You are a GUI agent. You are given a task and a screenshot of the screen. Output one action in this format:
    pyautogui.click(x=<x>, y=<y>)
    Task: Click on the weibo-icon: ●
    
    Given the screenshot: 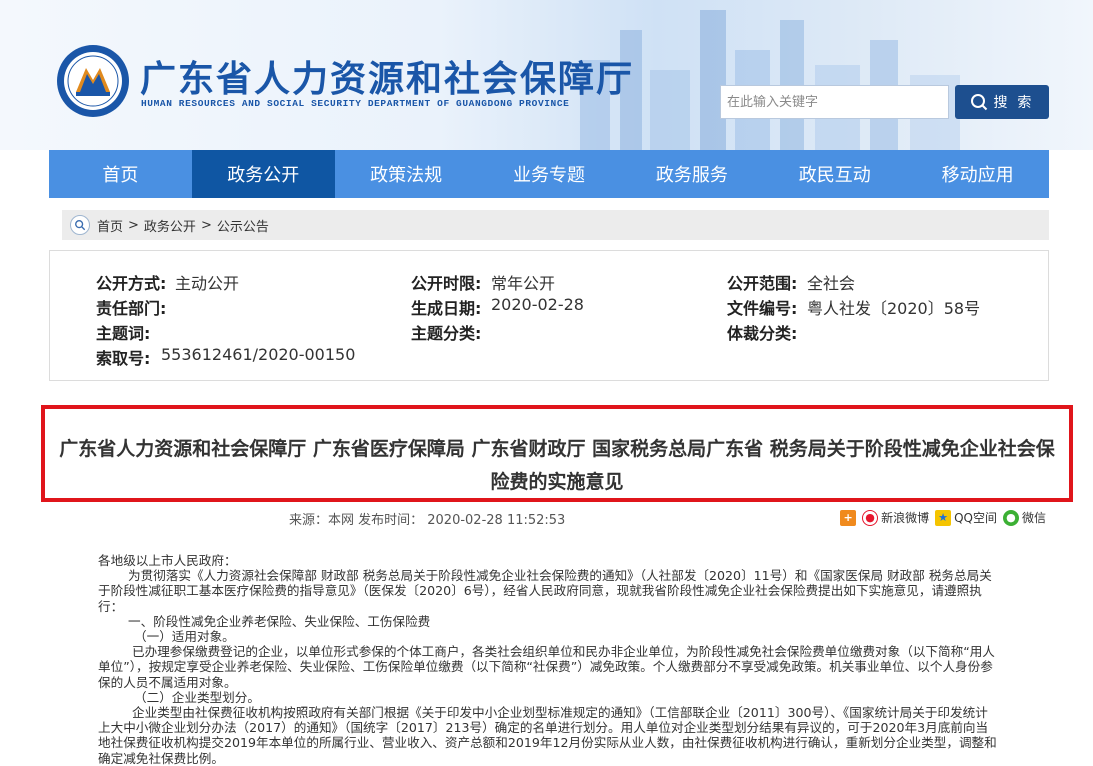 What is the action you would take?
    pyautogui.click(x=870, y=517)
    